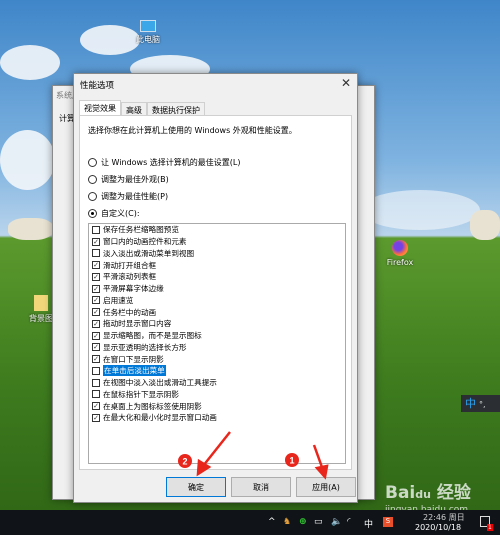 This screenshot has height=535, width=500. What do you see at coordinates (217, 277) in the screenshot?
I see `effect-option: ✓ 平滑滚动列表框` at bounding box center [217, 277].